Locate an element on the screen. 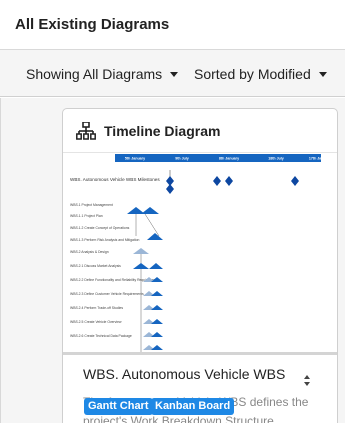 This screenshot has height=423, width=345. timeline-header-label: 17th January is located at coordinates (320, 159).